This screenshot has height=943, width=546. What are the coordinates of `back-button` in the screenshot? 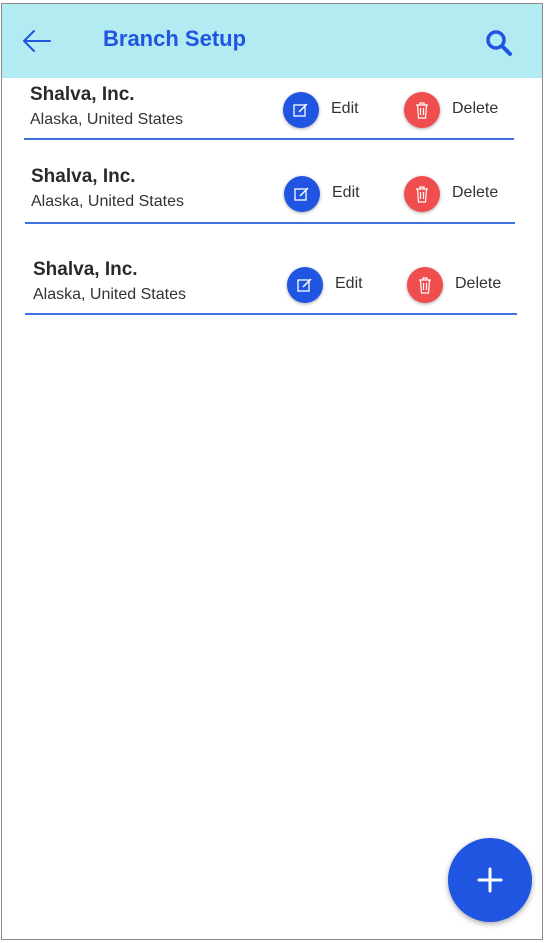 It's located at (37, 41).